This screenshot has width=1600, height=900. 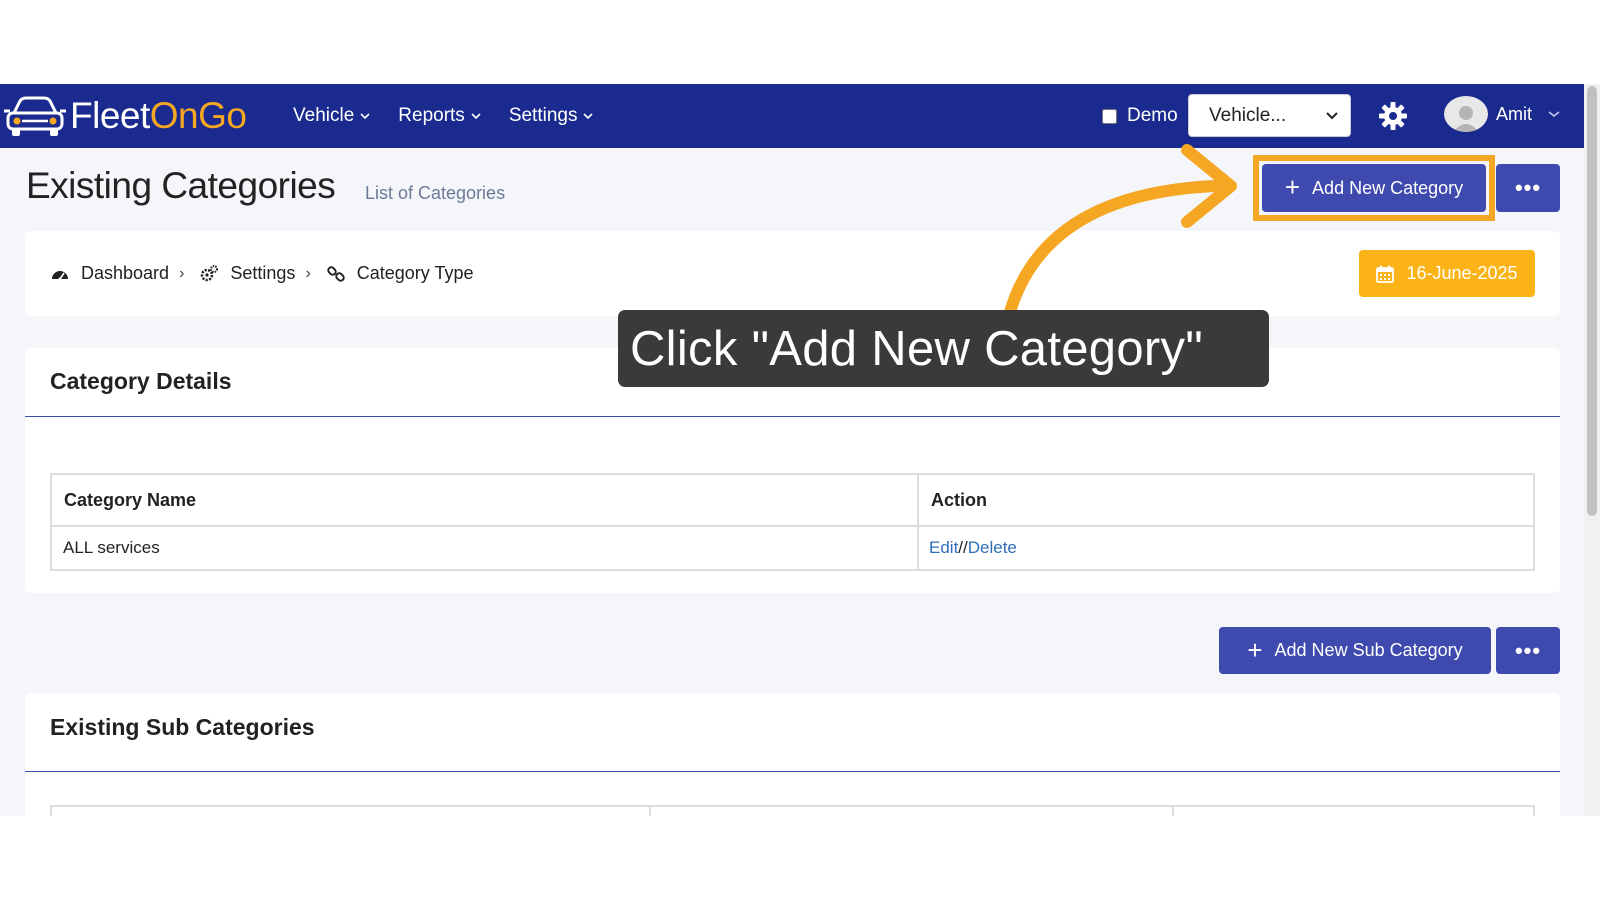 I want to click on logo-text: FleetOnGo, so click(x=158, y=115).